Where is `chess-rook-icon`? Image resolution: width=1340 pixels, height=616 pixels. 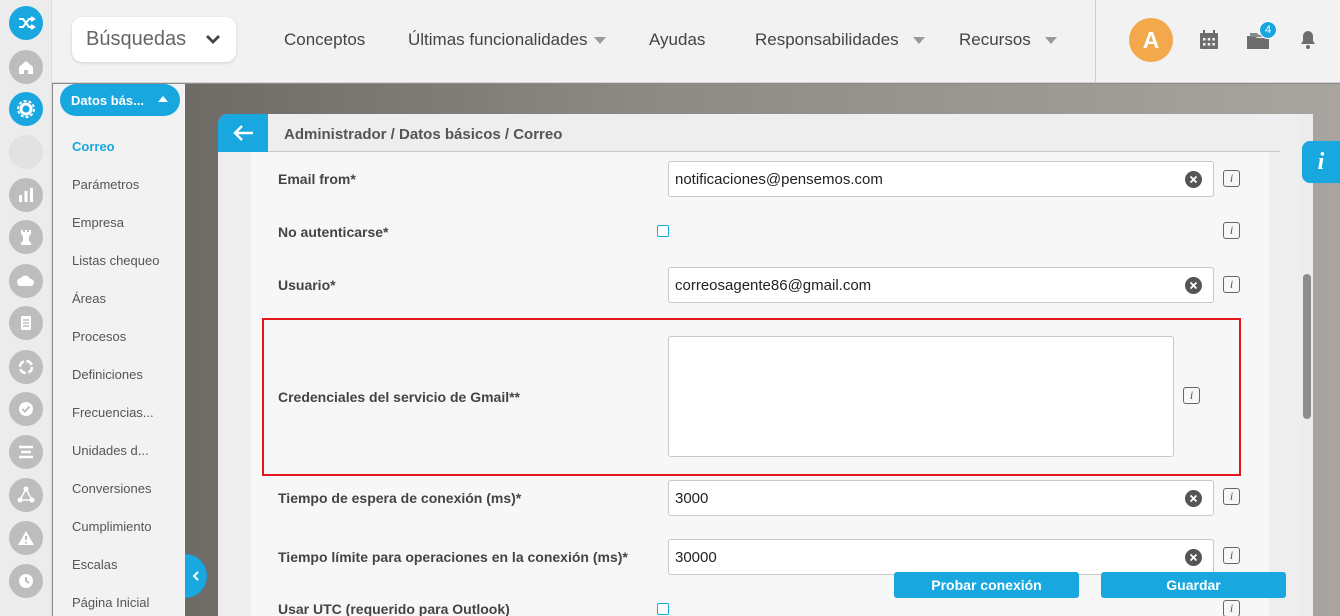 chess-rook-icon is located at coordinates (26, 237).